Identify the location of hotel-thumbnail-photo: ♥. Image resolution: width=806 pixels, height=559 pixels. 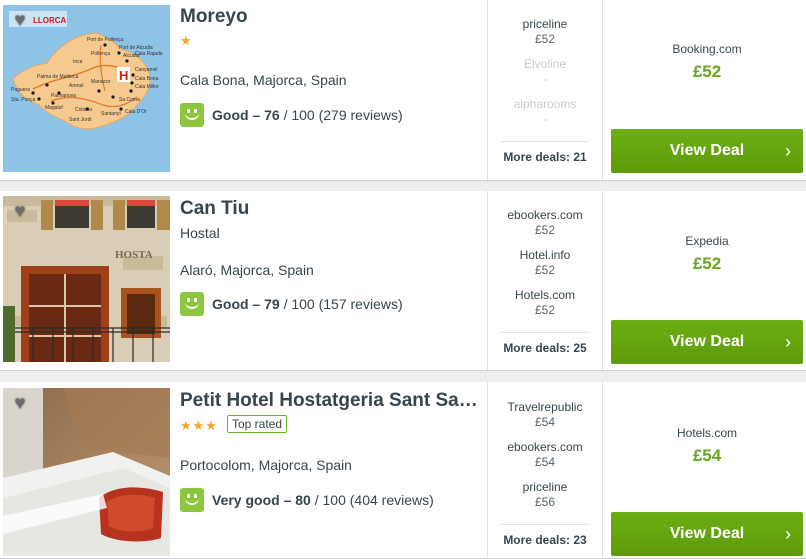
(86, 472).